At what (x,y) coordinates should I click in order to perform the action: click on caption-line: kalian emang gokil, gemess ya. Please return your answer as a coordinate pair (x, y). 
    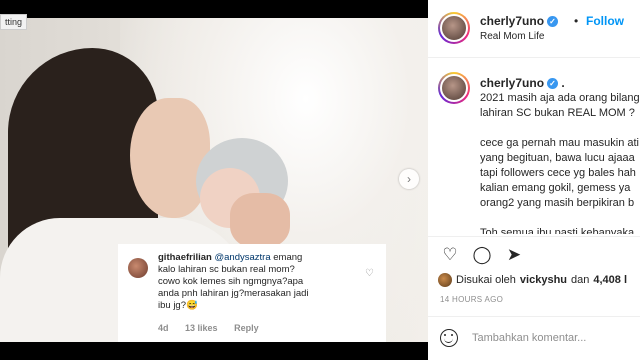
    Looking at the image, I should click on (555, 188).